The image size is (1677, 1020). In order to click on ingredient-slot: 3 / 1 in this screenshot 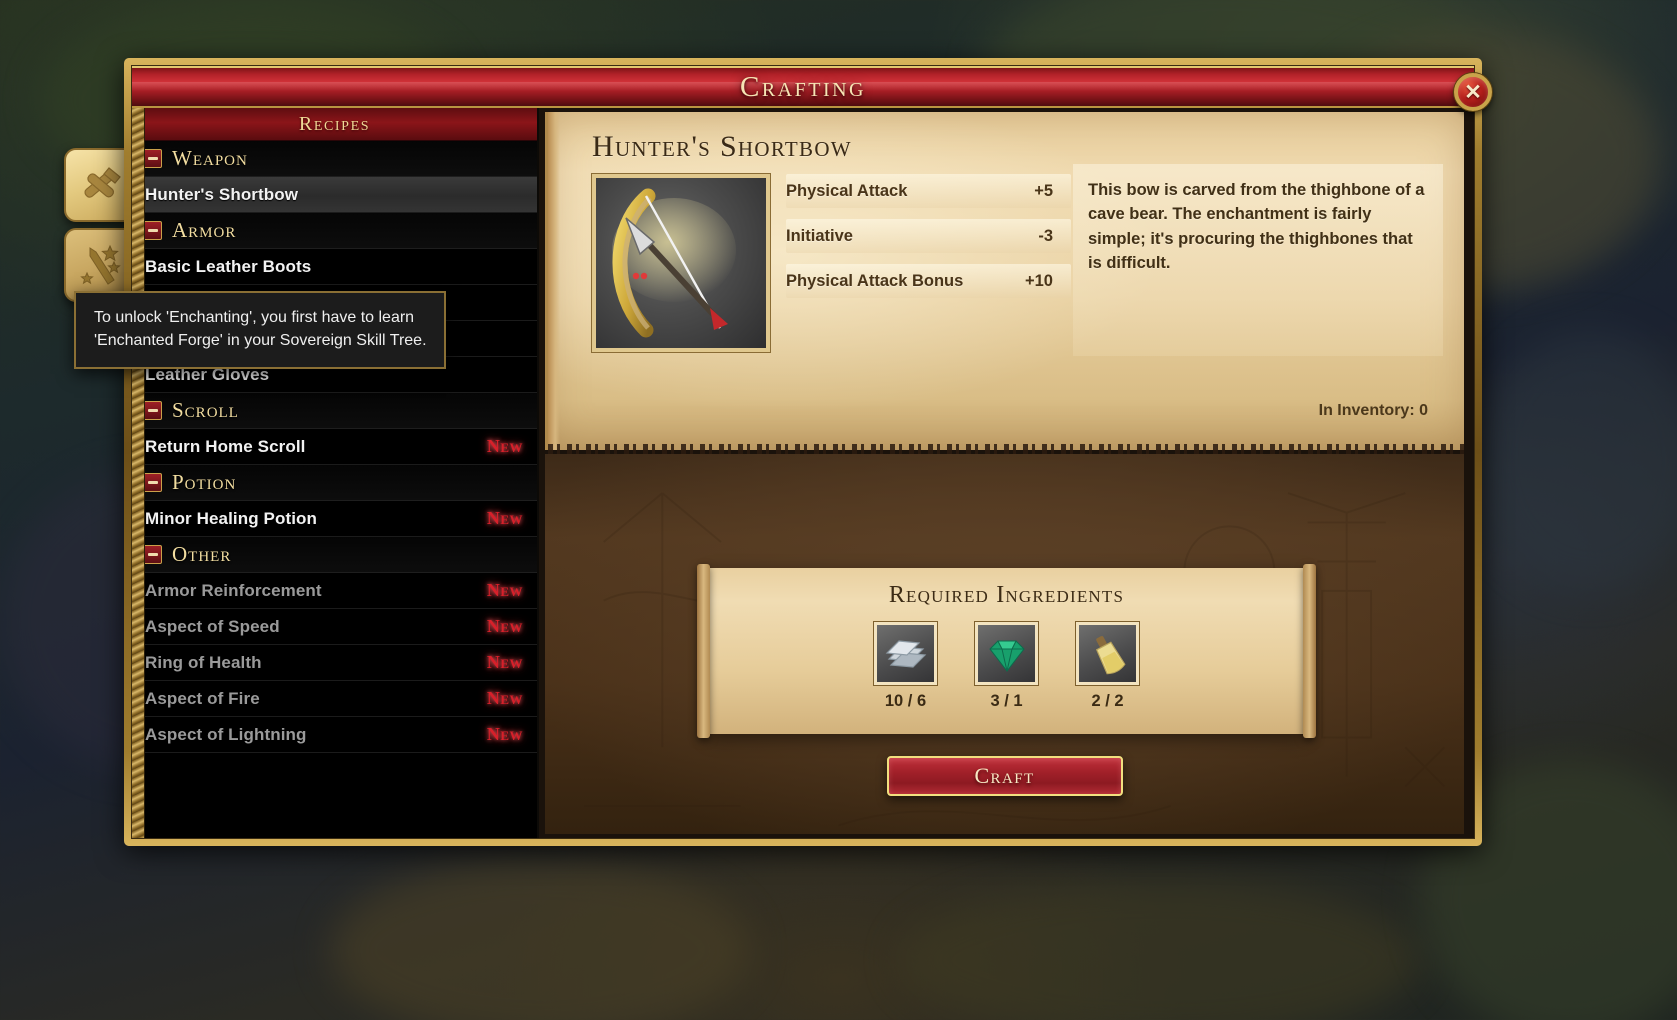, I will do `click(1006, 666)`.